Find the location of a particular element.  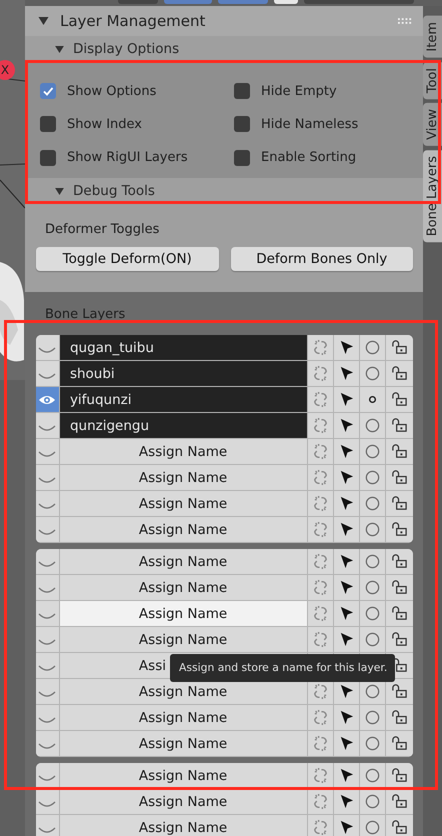

assign-name-button: Assign Name is located at coordinates (184, 613).